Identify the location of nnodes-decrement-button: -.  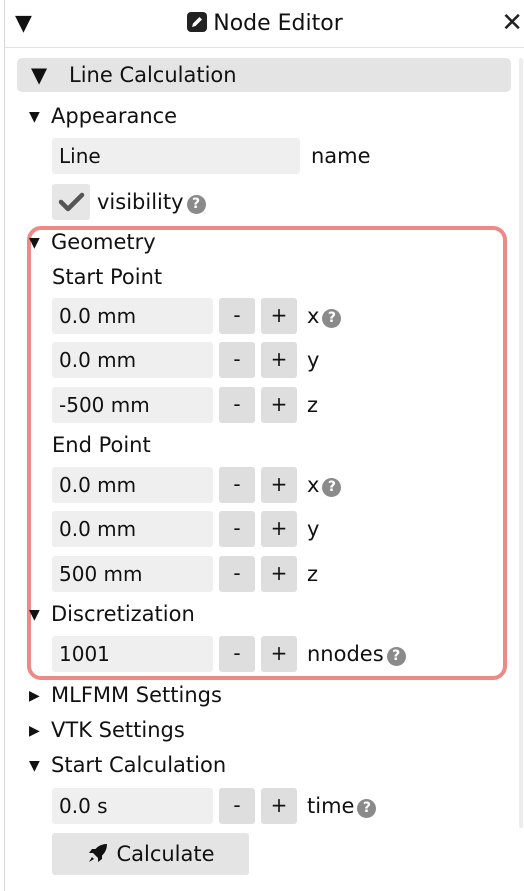
(237, 654).